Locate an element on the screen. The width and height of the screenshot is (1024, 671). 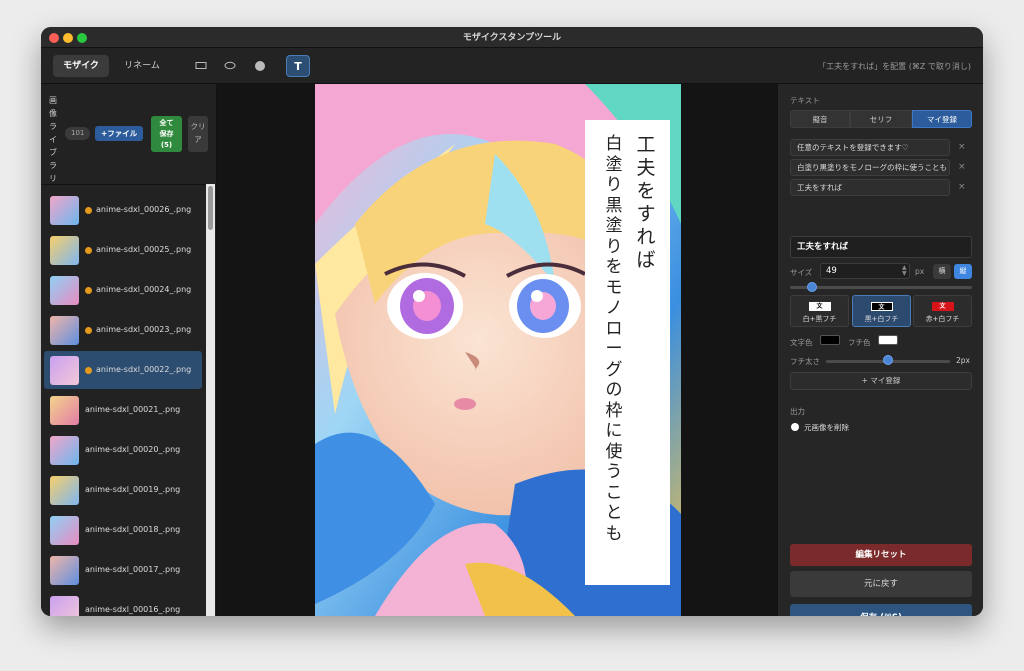
file-name: anime-sdxl_00017_.png is located at coordinates (133, 569).